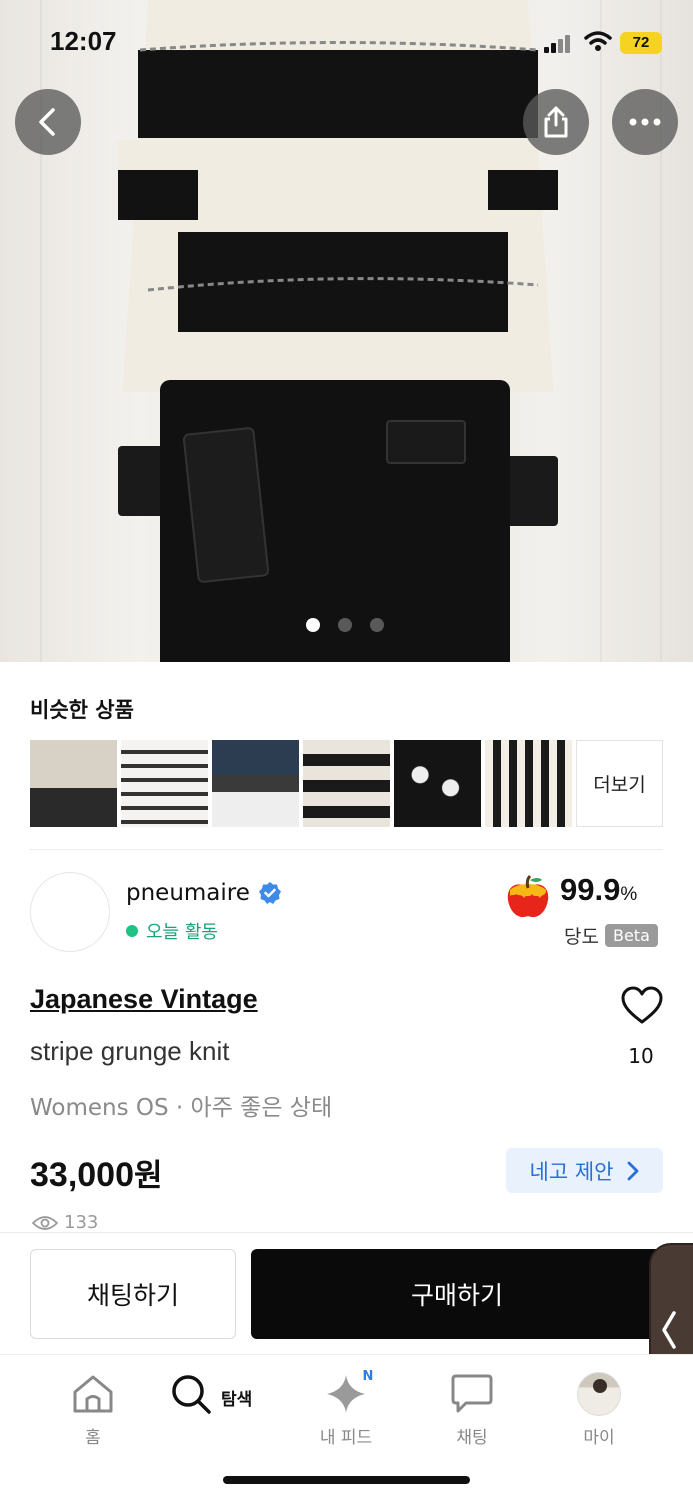 The width and height of the screenshot is (693, 1500). I want to click on seller-score-value: 99.9, so click(590, 889).